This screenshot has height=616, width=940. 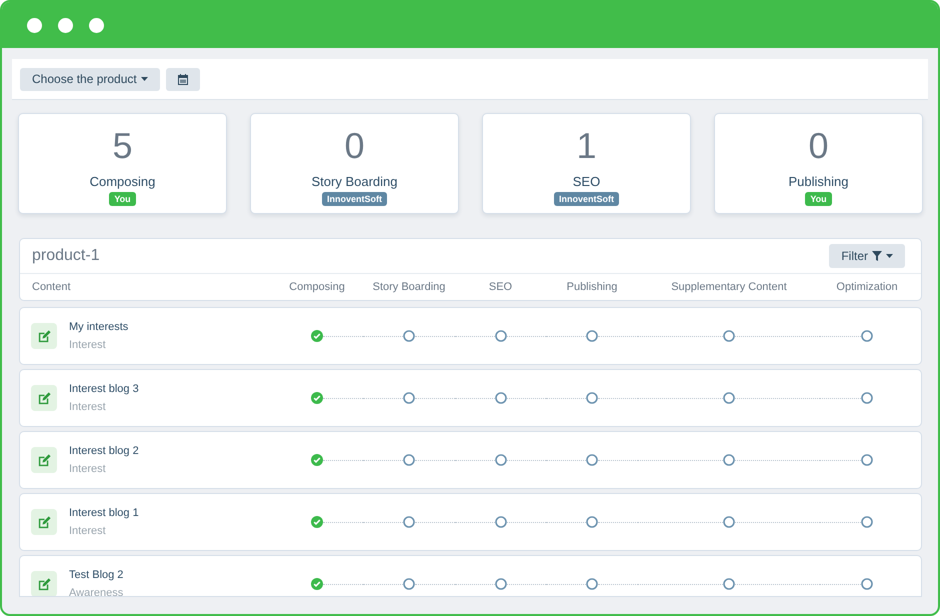 I want to click on column-header: Optimization, so click(x=867, y=287).